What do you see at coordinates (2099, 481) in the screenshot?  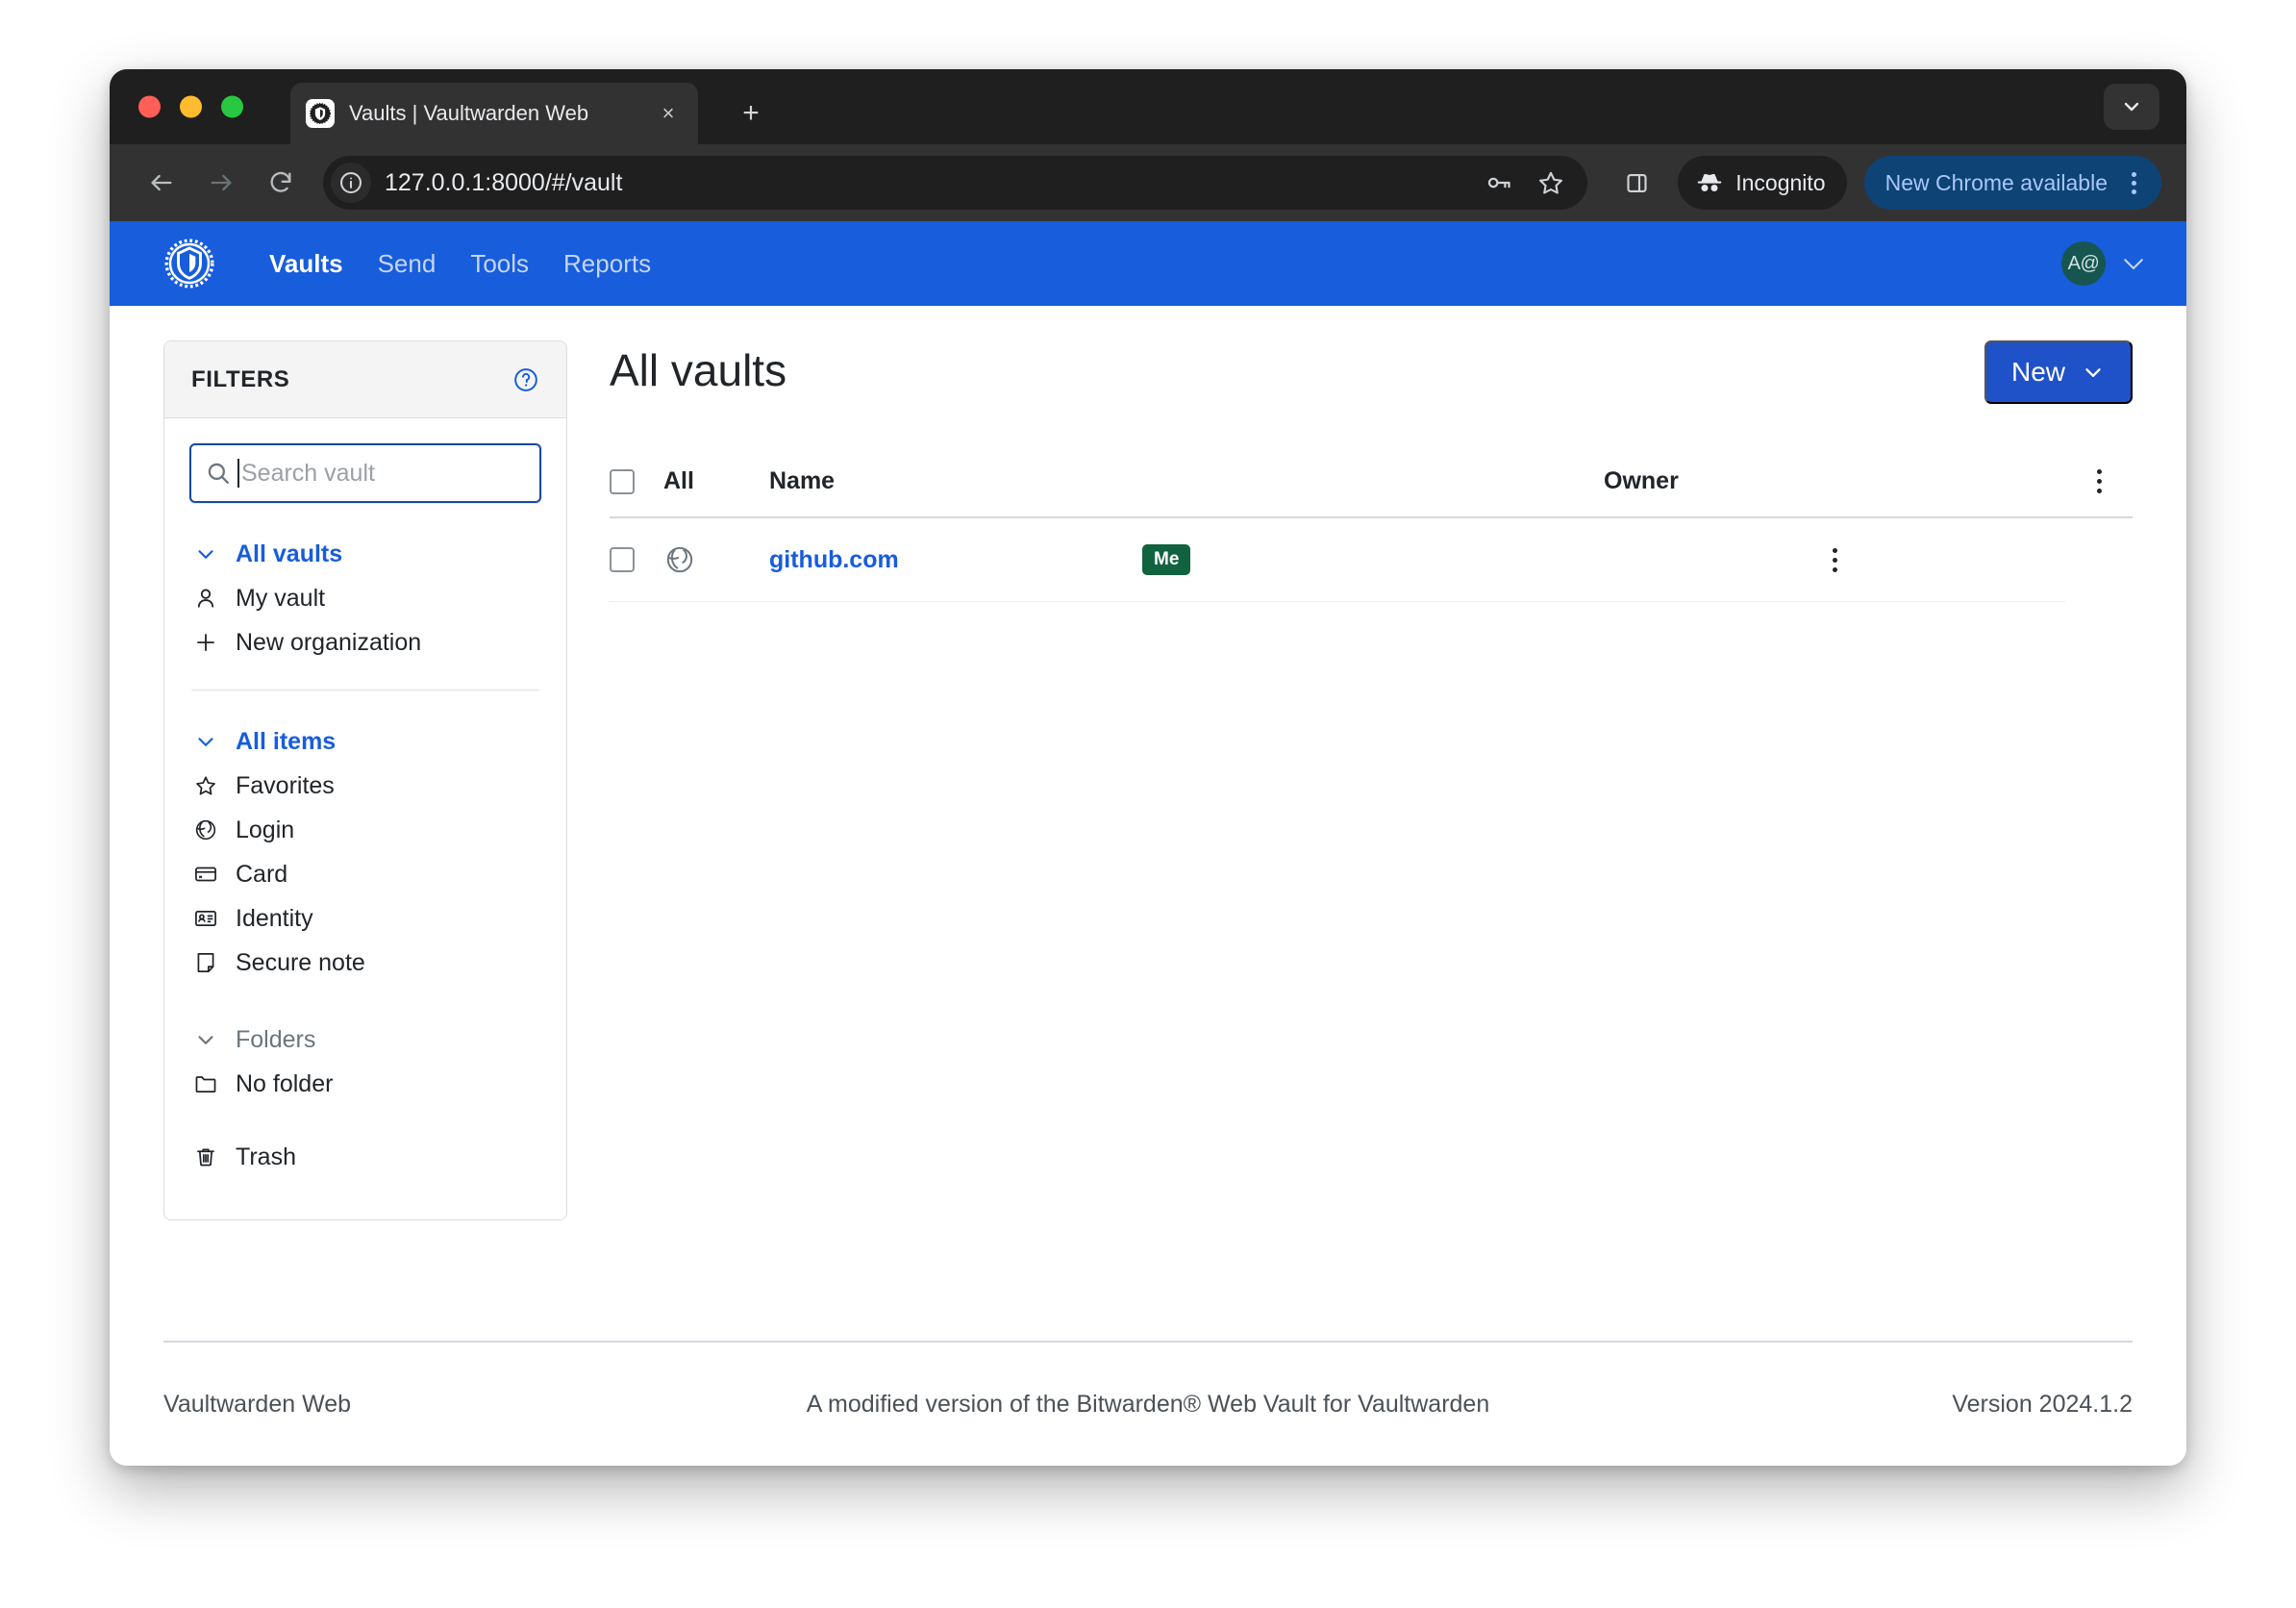 I see `table-options-kebab-icon` at bounding box center [2099, 481].